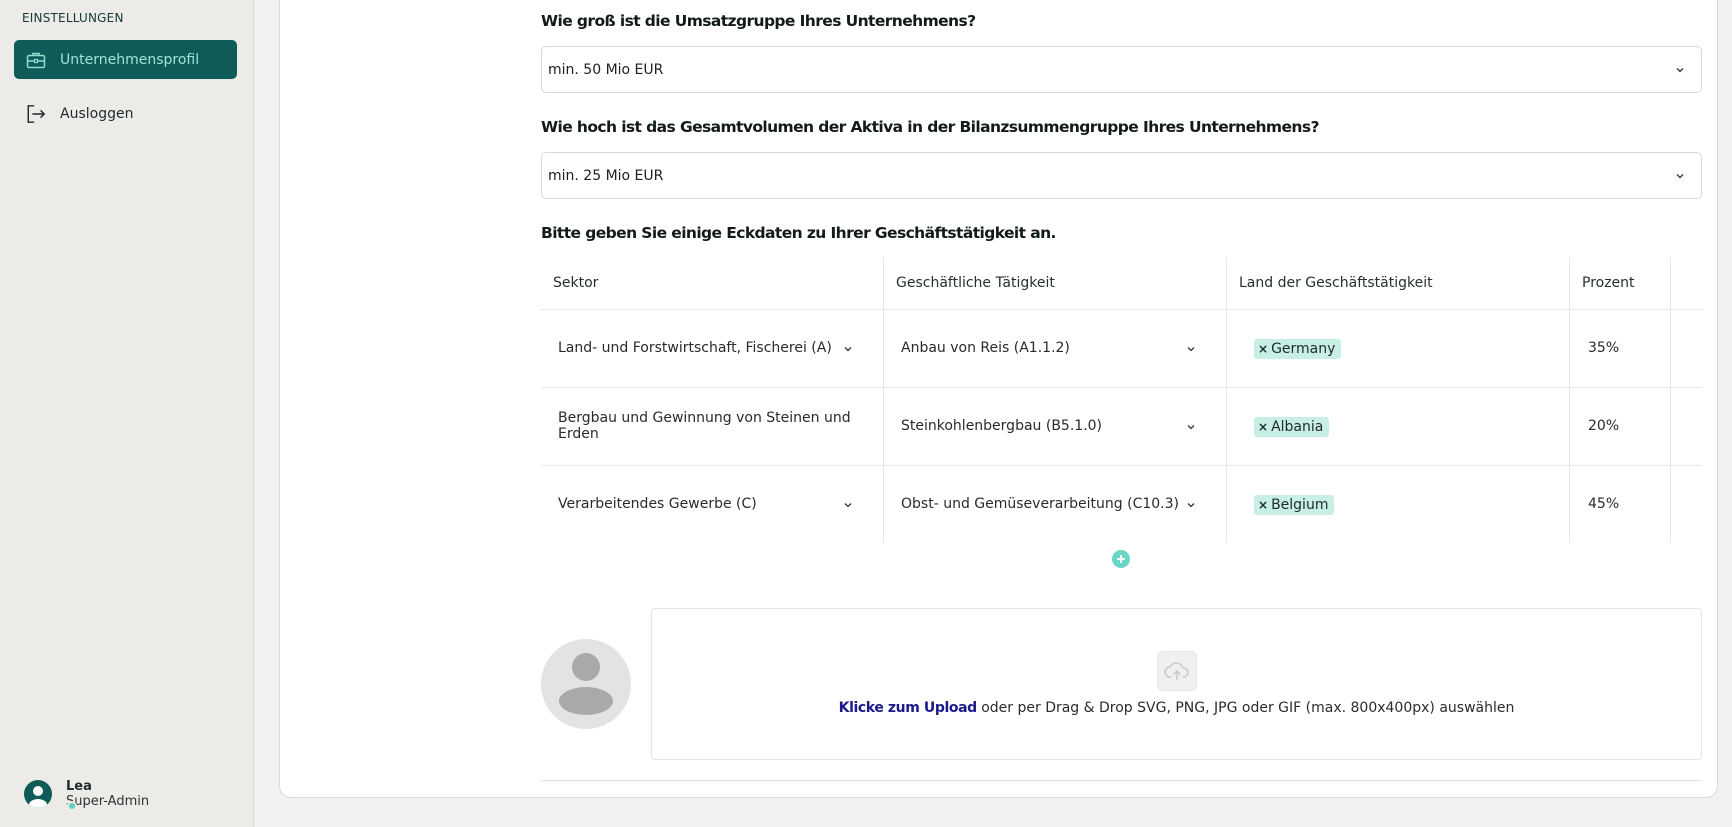  I want to click on user-profile: Lea Super-Admin, so click(87, 795).